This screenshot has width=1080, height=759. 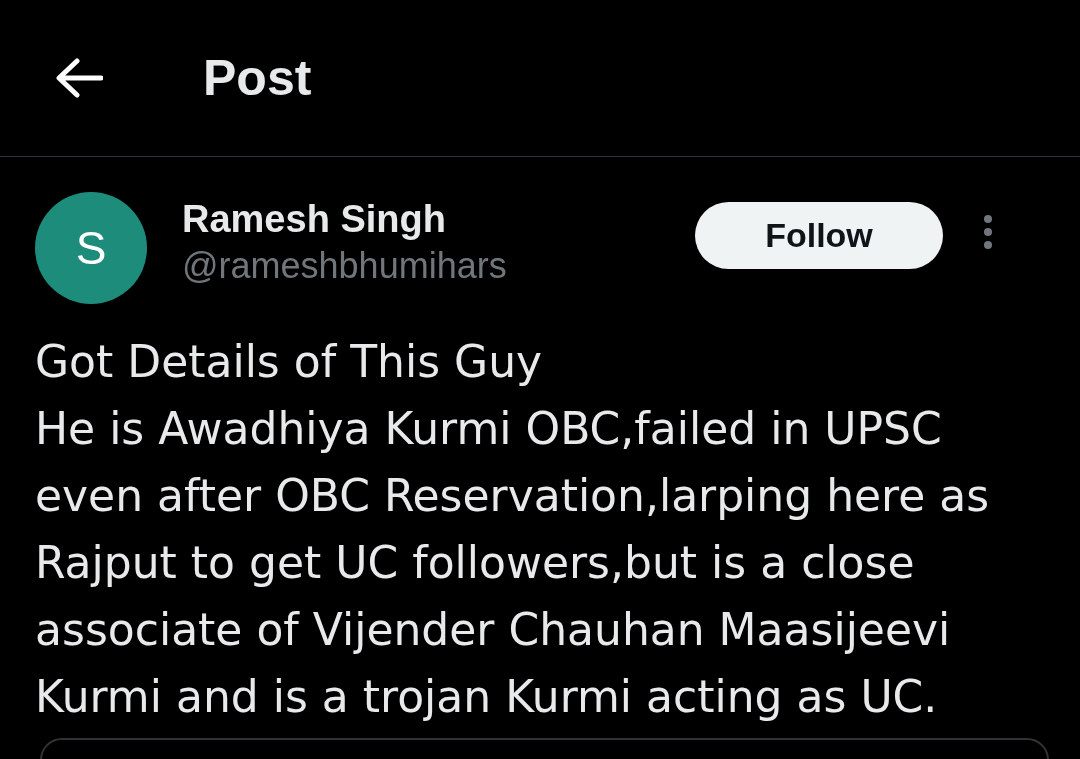 What do you see at coordinates (257, 78) in the screenshot?
I see `page-title: Post` at bounding box center [257, 78].